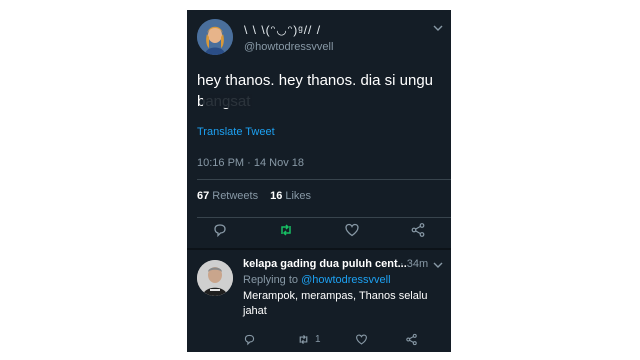 The width and height of the screenshot is (640, 360). Describe the element at coordinates (315, 80) in the screenshot. I see `tweet-text-main: hey thanos. hey thanos. dia si ungu` at that location.